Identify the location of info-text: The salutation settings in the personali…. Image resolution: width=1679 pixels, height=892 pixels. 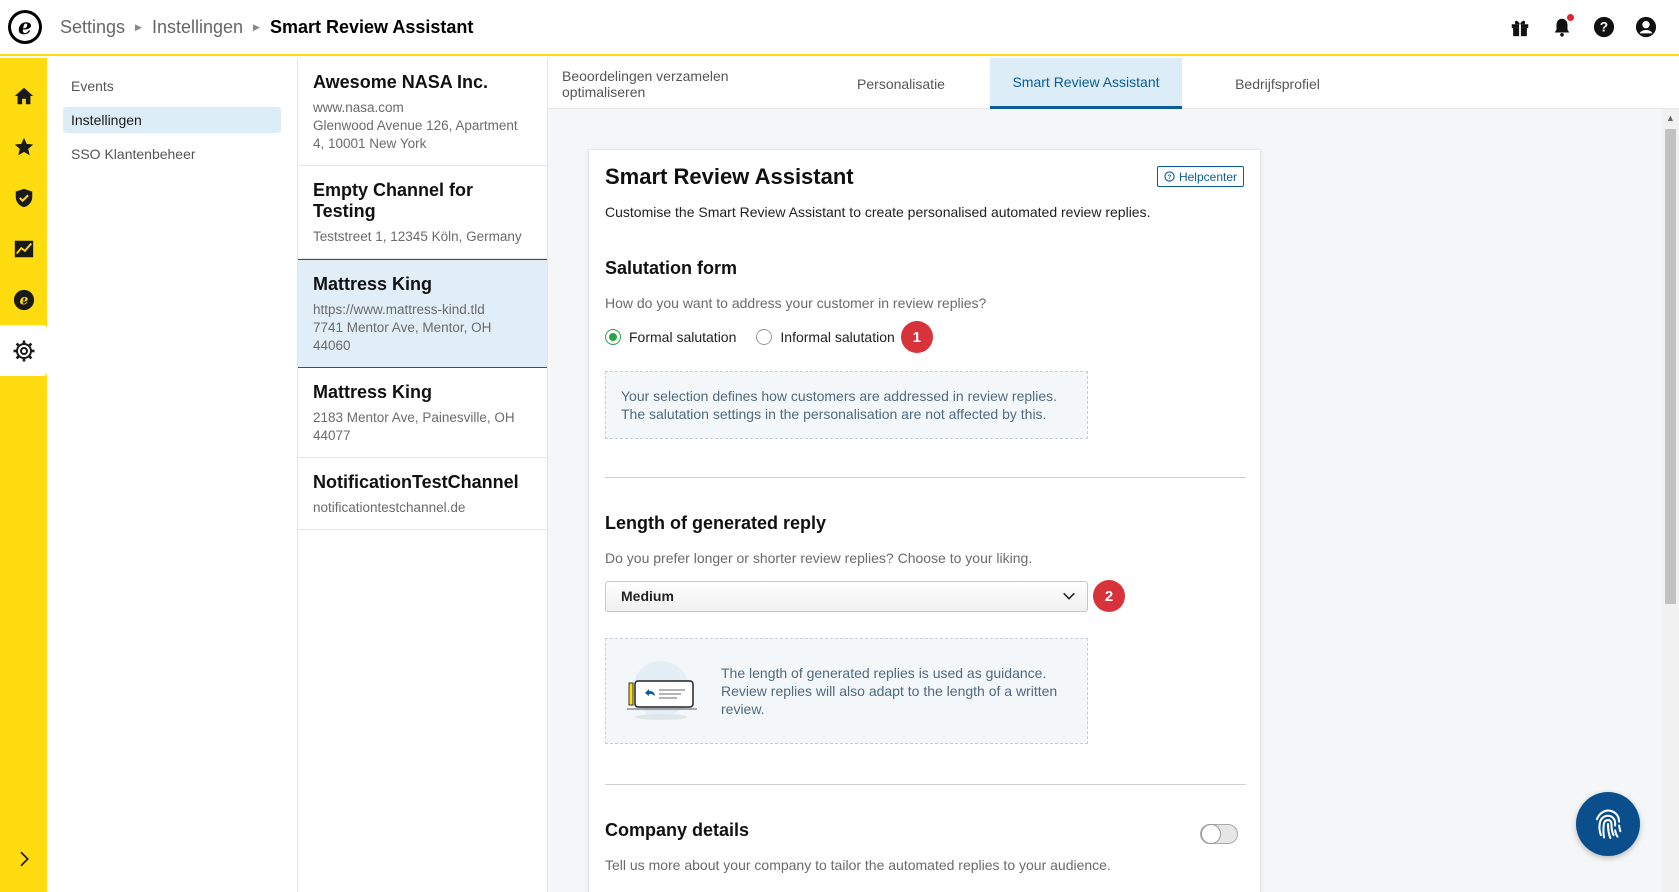
(834, 414).